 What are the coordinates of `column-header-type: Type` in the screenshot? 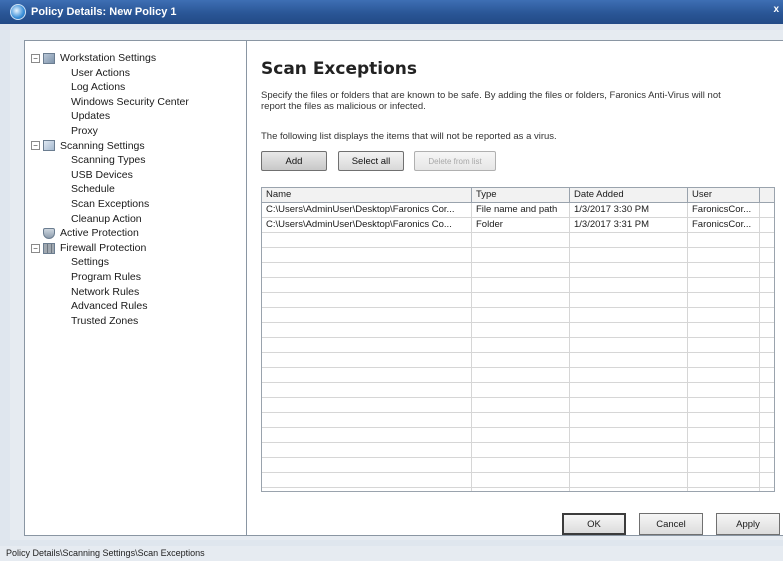 It's located at (521, 195).